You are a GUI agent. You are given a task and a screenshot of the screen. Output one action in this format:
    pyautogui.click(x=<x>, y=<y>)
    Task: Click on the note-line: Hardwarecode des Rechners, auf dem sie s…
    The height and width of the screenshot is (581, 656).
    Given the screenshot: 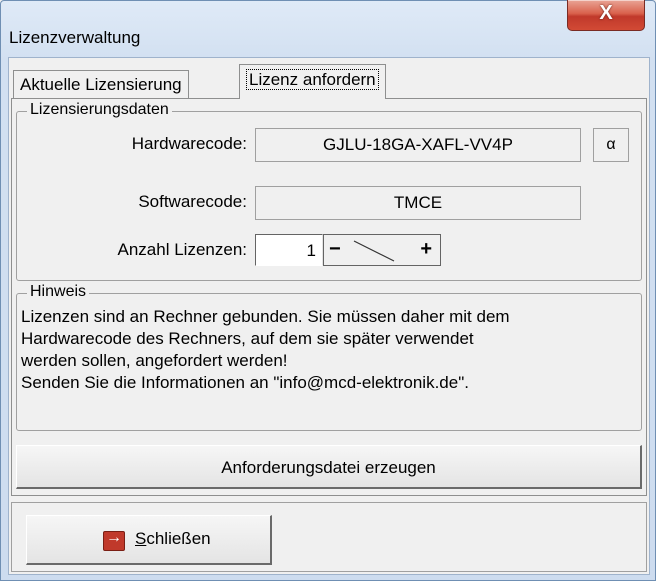 What is the action you would take?
    pyautogui.click(x=247, y=338)
    